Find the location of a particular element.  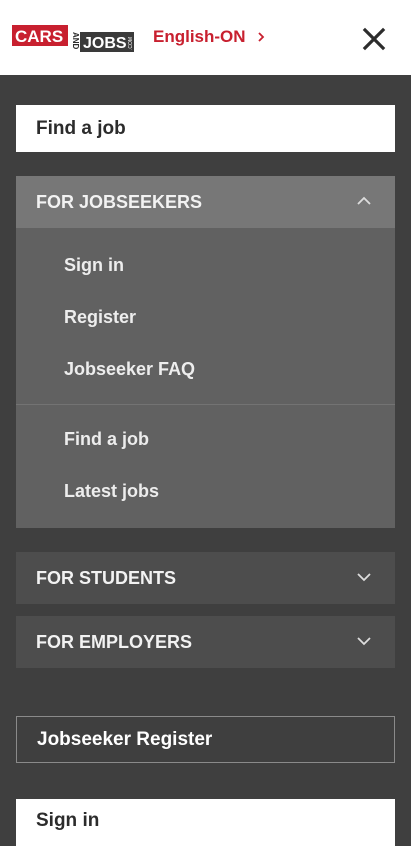

top-header: CARS AND JOBS .COM English-ON is located at coordinates (205, 37).